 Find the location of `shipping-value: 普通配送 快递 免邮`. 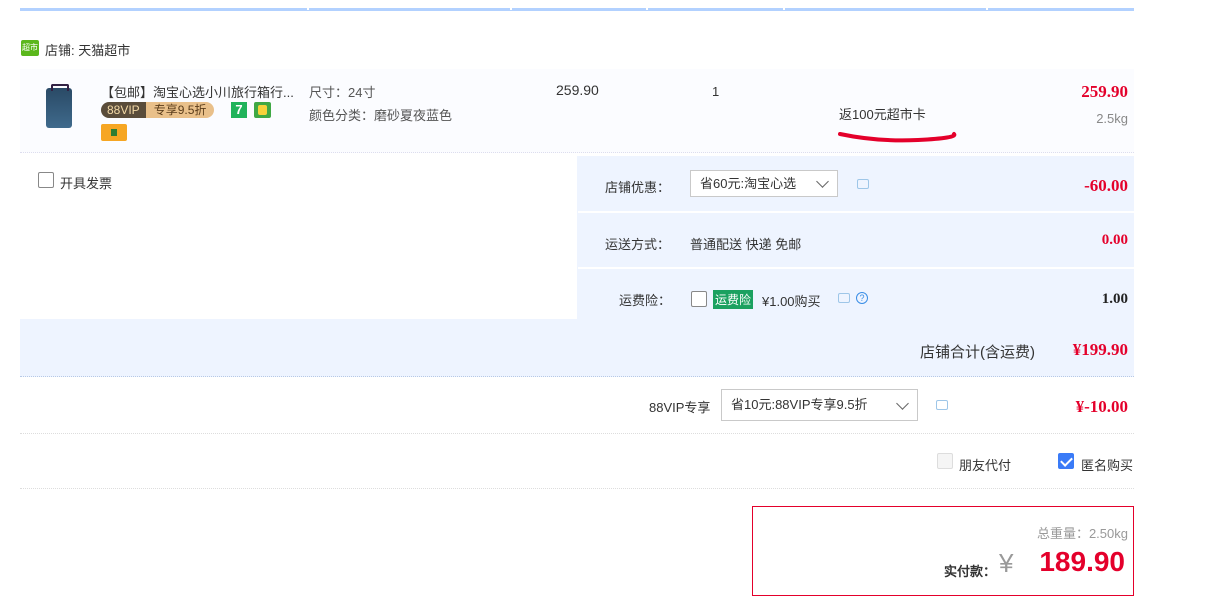

shipping-value: 普通配送 快递 免邮 is located at coordinates (746, 244).